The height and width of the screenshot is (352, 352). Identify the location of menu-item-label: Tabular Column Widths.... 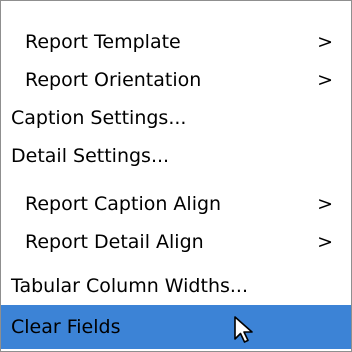
(129, 286).